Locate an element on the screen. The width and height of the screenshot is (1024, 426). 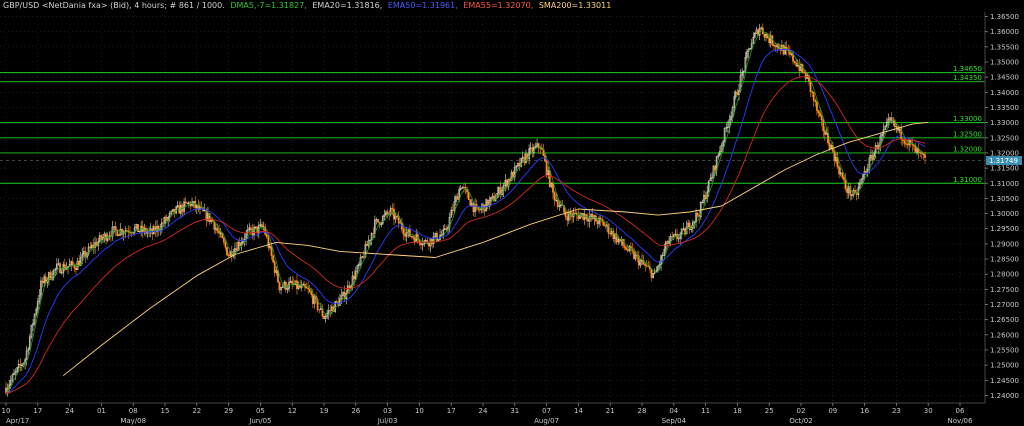
price-tick-label: 1.27500 is located at coordinates (1004, 290).